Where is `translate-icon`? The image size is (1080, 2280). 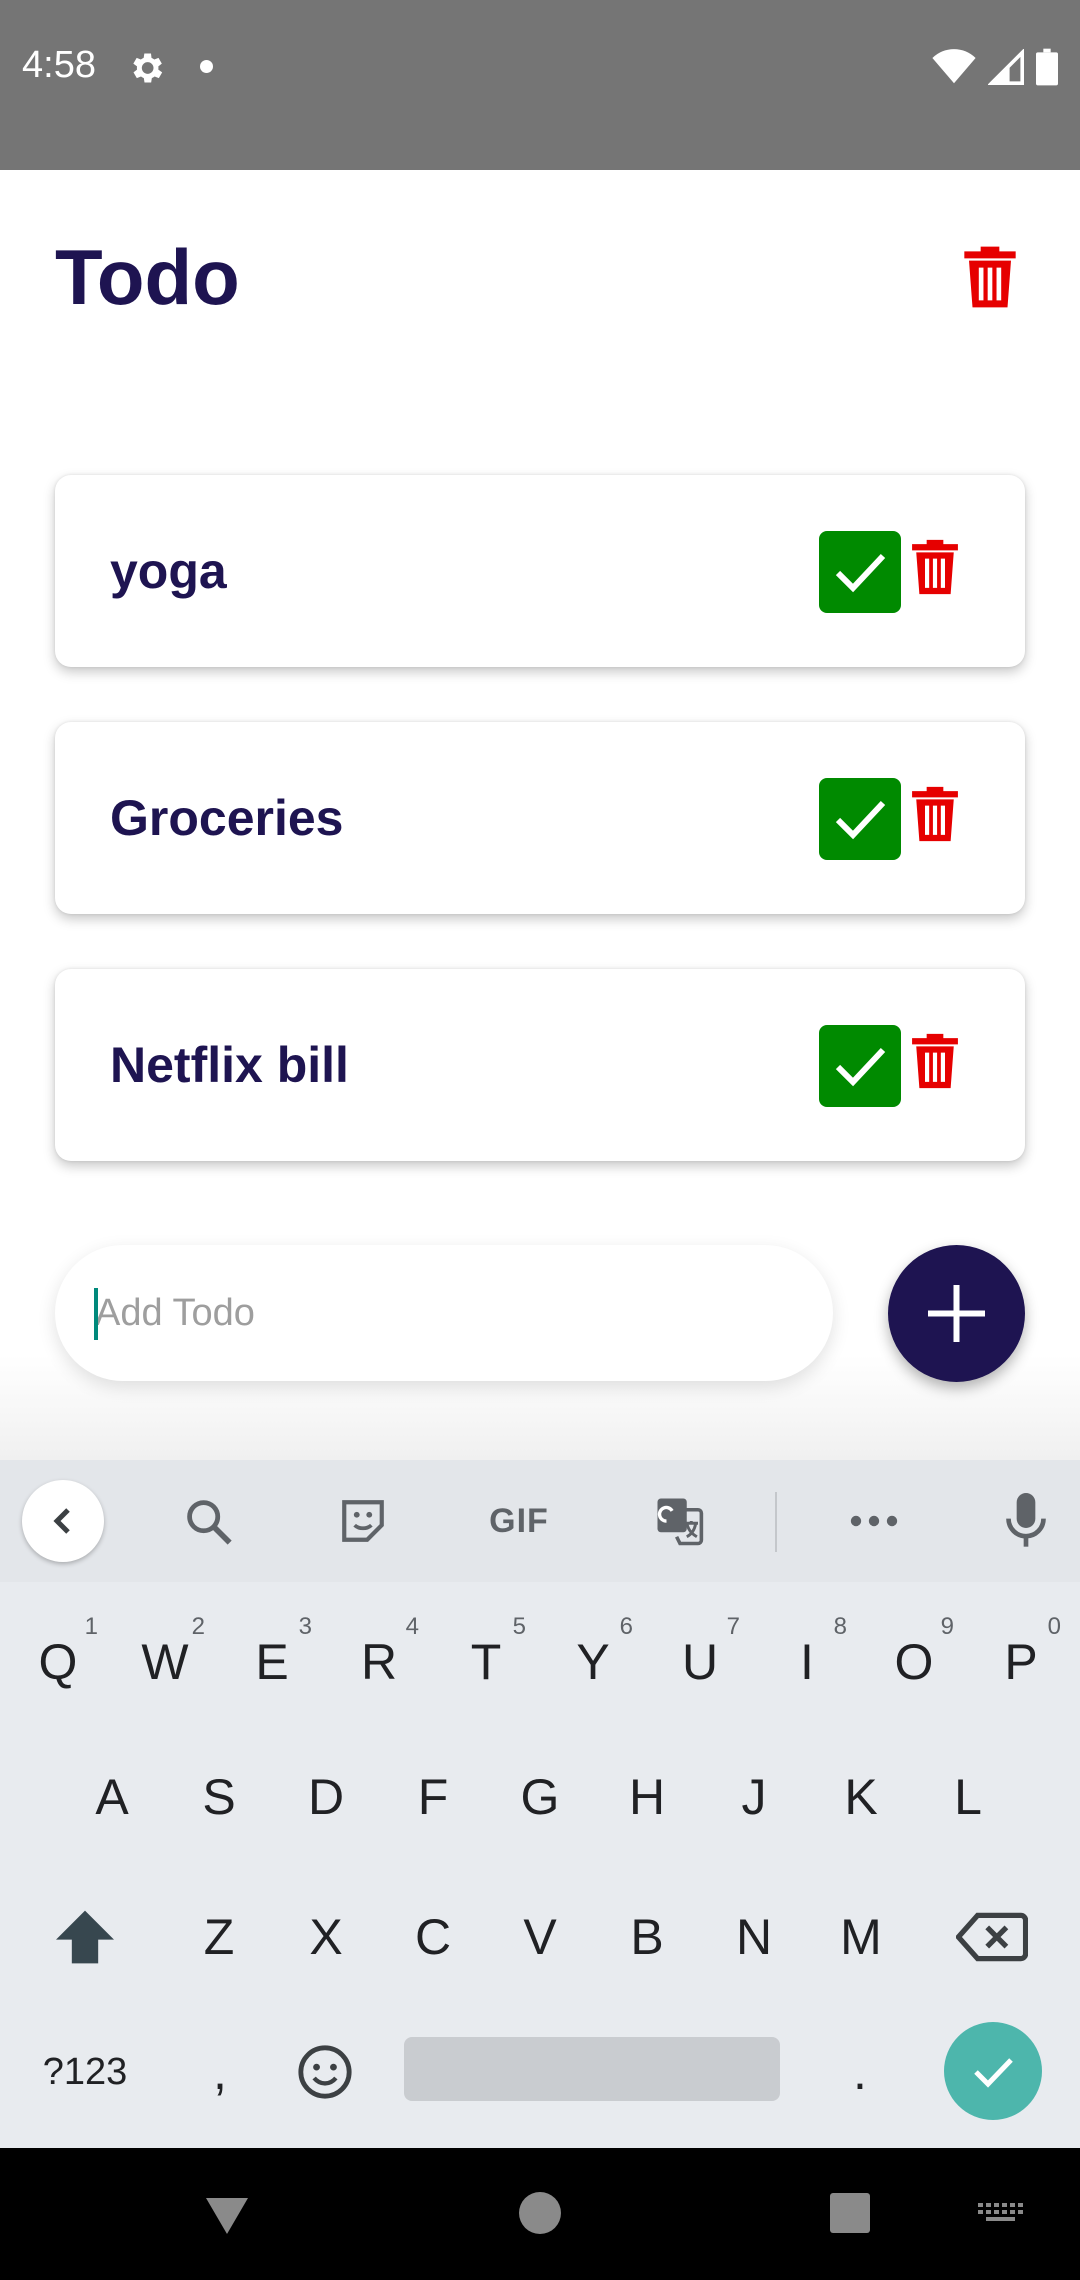 translate-icon is located at coordinates (680, 1521).